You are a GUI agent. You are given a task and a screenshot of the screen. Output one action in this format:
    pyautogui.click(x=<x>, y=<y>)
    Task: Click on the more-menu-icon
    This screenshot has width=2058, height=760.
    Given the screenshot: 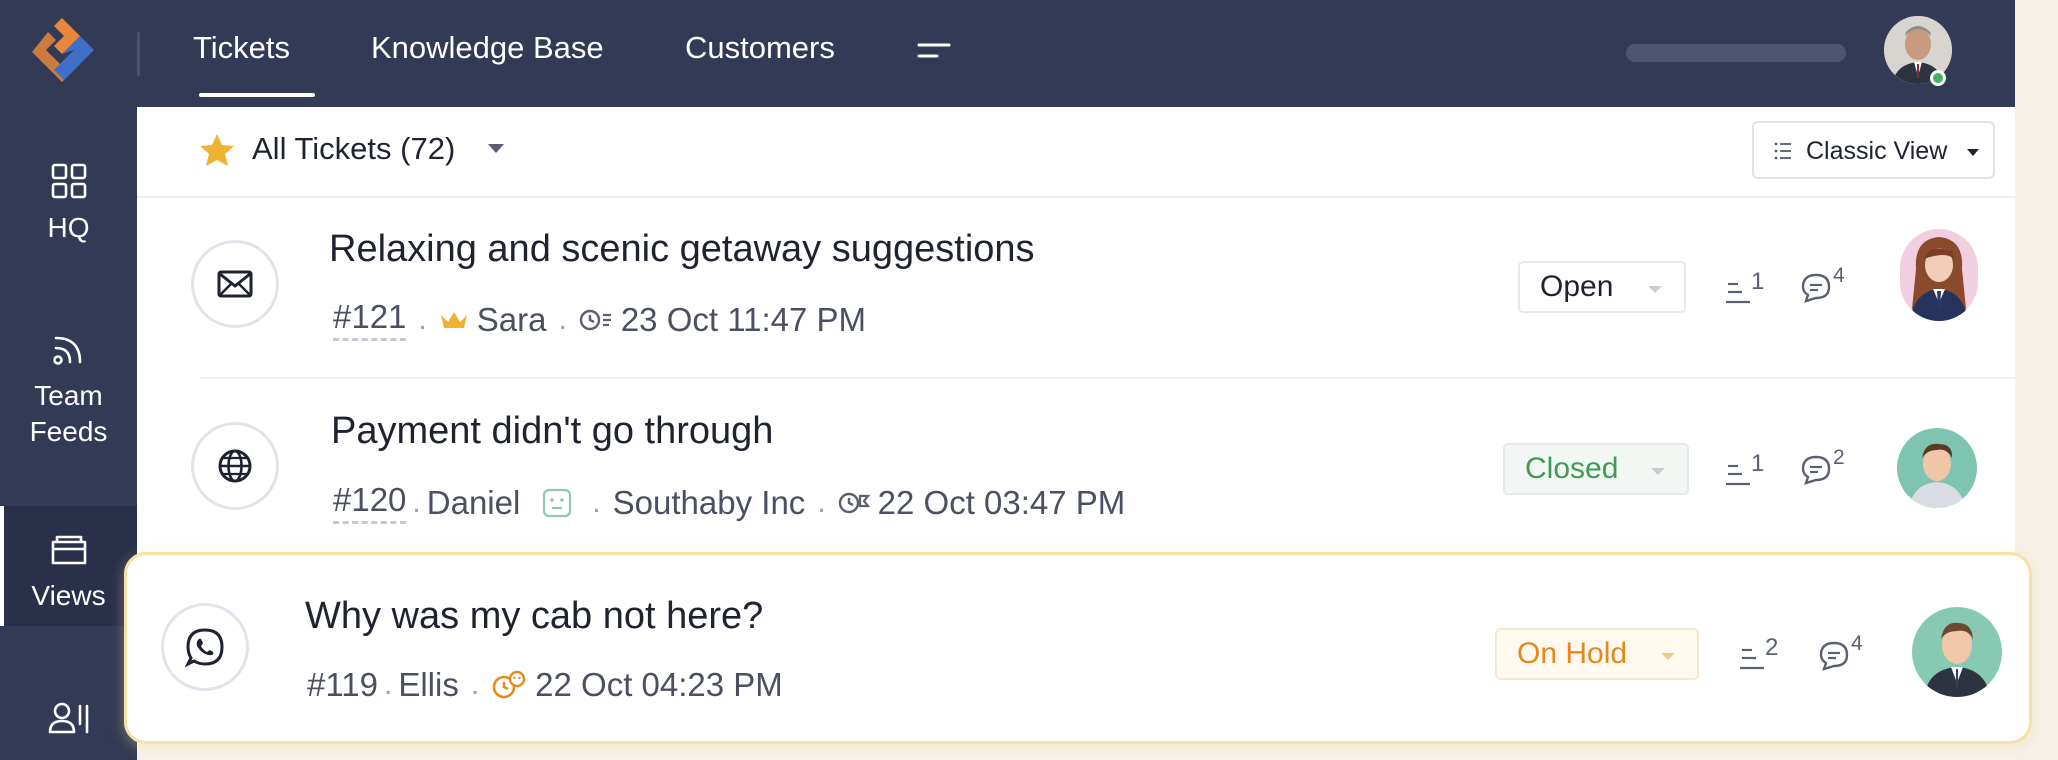 What is the action you would take?
    pyautogui.click(x=935, y=51)
    